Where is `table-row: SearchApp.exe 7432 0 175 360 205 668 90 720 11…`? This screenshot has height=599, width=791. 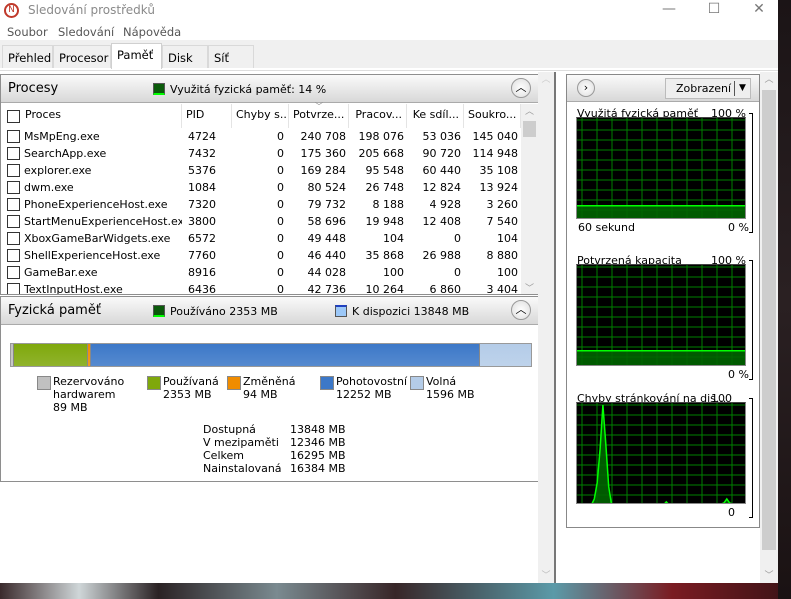
table-row: SearchApp.exe 7432 0 175 360 205 668 90 720 11… is located at coordinates (260, 153).